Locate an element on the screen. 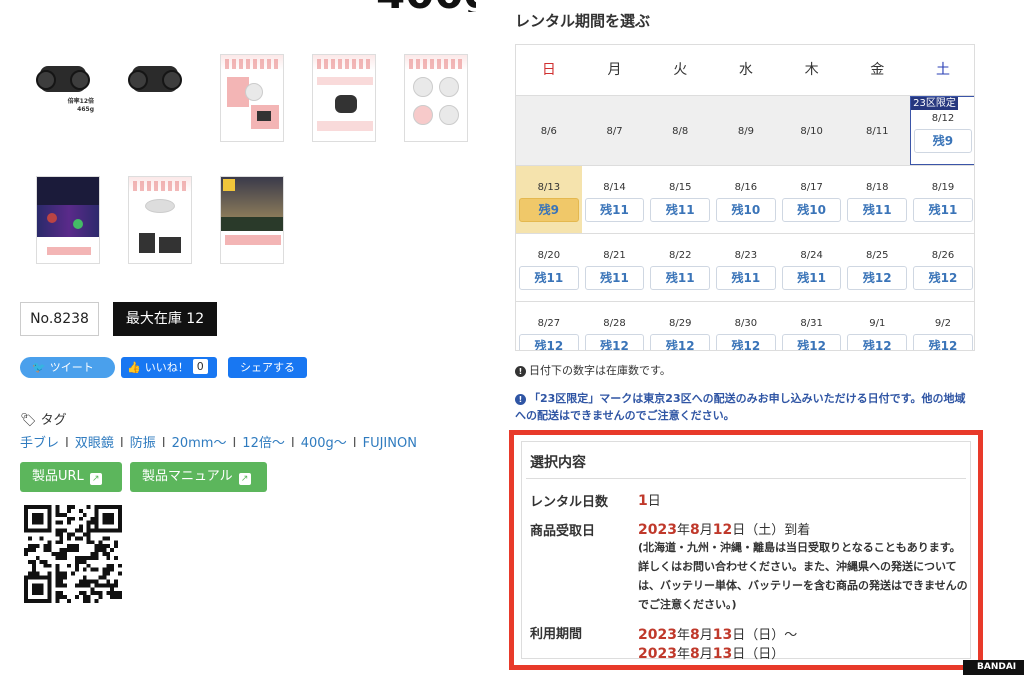 The image size is (1024, 675). calendar-day-cell: 8/9 is located at coordinates (746, 130).